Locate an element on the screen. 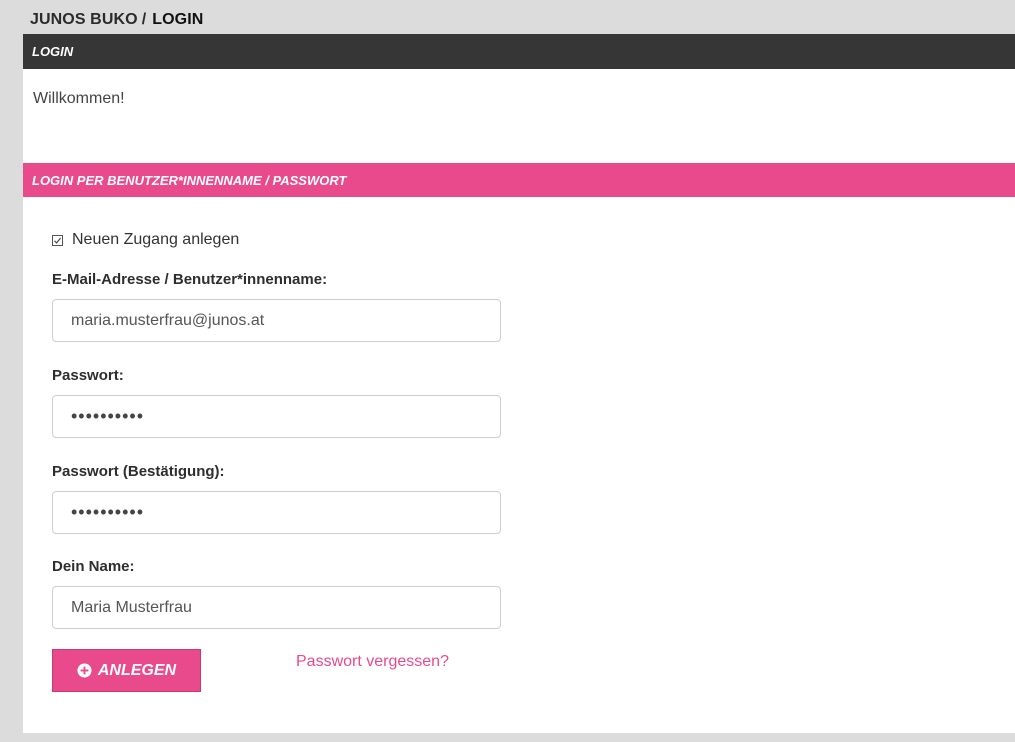 The width and height of the screenshot is (1015, 742). password-confirm-field is located at coordinates (276, 512).